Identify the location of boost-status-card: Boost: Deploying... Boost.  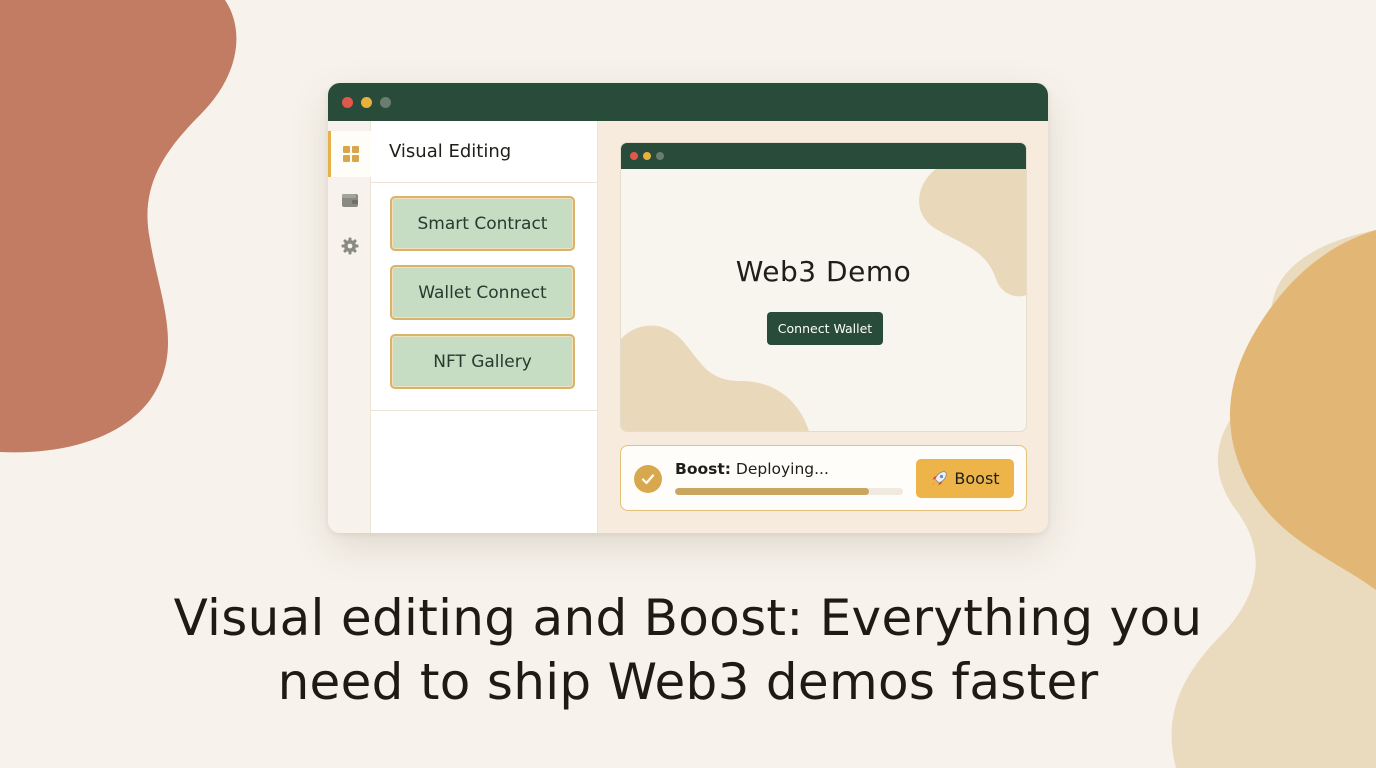
(823, 478).